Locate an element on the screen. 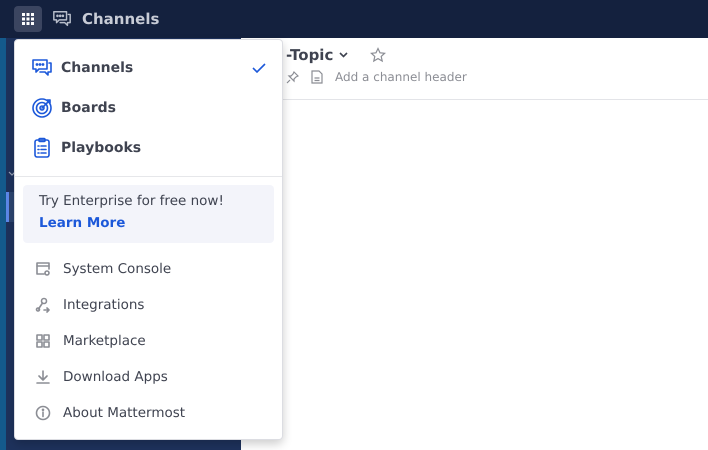  pin-icon is located at coordinates (292, 77).